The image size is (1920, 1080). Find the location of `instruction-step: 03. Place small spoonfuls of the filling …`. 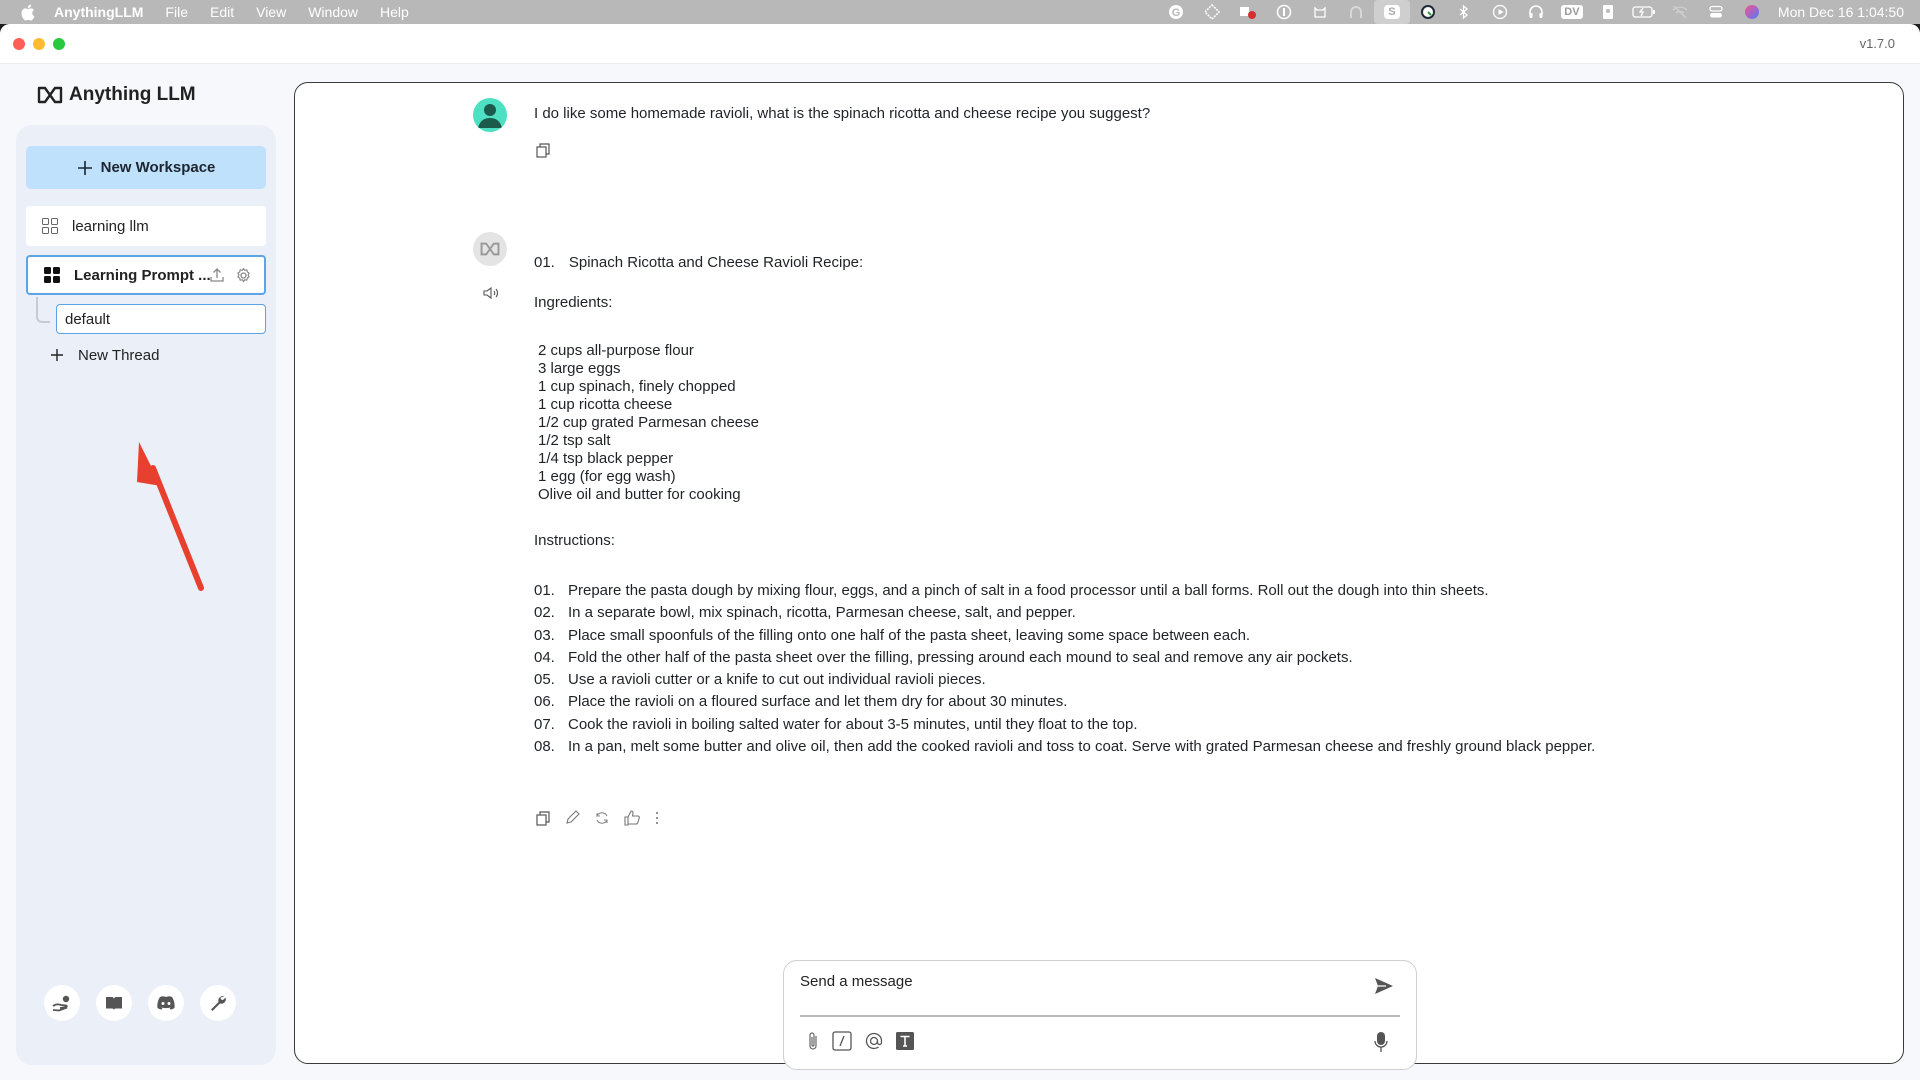

instruction-step: 03. Place small spoonfuls of the filling … is located at coordinates (892, 635).